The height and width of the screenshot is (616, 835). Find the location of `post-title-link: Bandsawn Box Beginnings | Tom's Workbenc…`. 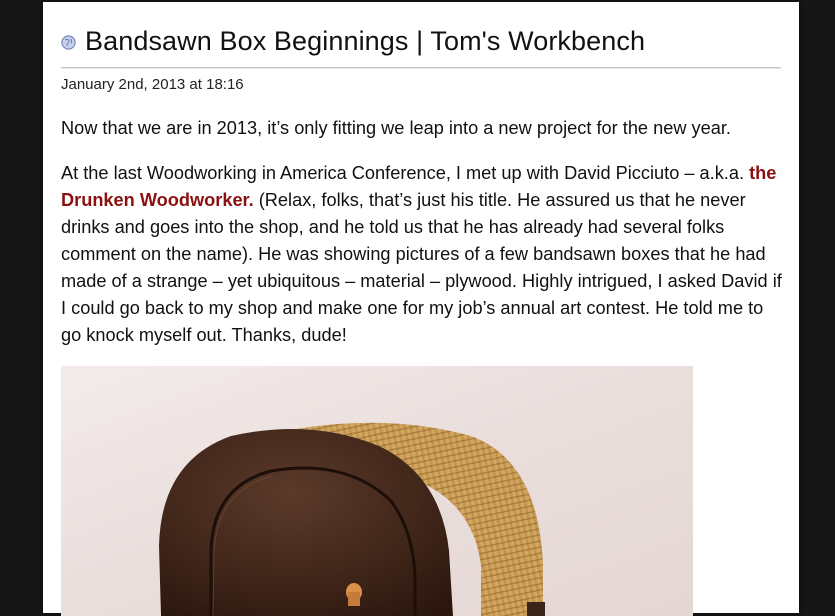

post-title-link: Bandsawn Box Beginnings | Tom's Workbenc… is located at coordinates (365, 41).